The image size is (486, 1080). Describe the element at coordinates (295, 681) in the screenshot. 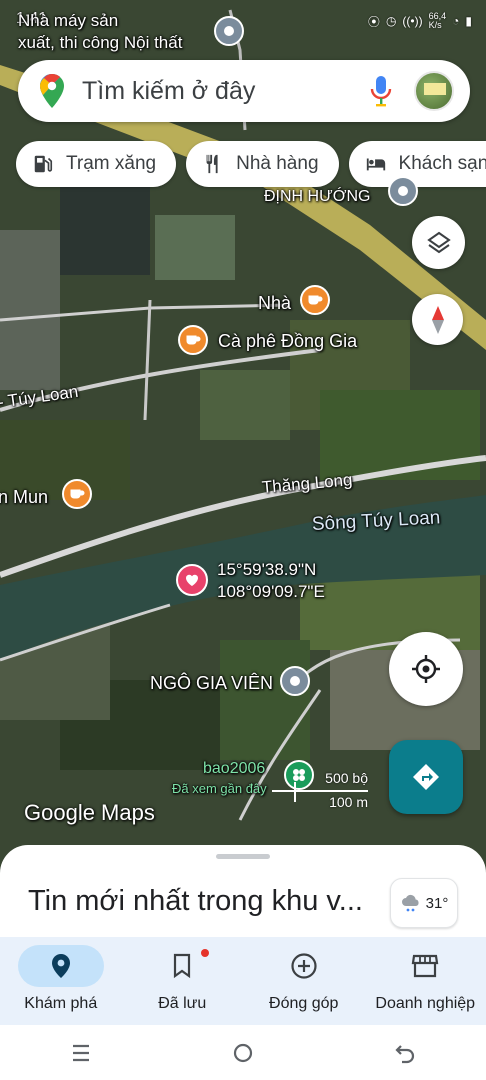

I see `place-pin-ngo-gia-vien` at that location.